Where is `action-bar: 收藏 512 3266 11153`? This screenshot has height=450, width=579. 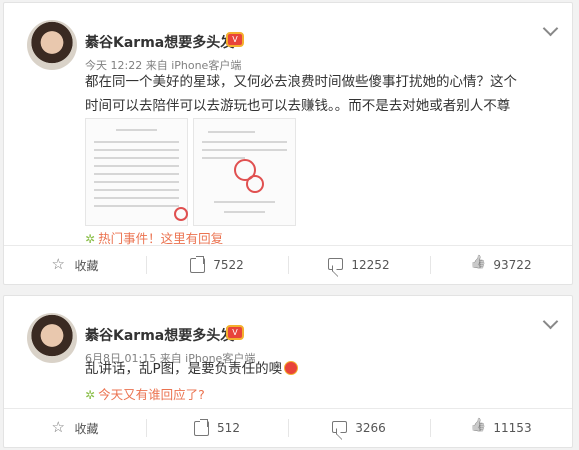 action-bar: 收藏 512 3266 11153 is located at coordinates (288, 427).